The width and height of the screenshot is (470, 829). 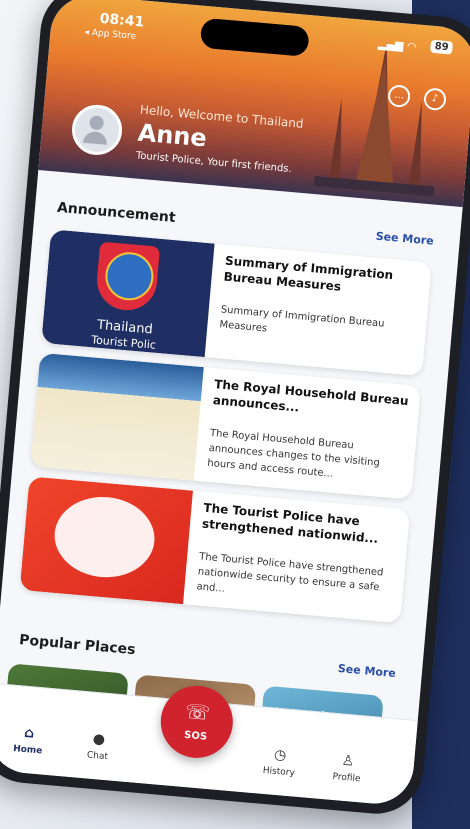 What do you see at coordinates (29, 733) in the screenshot?
I see `home-icon: ⌂` at bounding box center [29, 733].